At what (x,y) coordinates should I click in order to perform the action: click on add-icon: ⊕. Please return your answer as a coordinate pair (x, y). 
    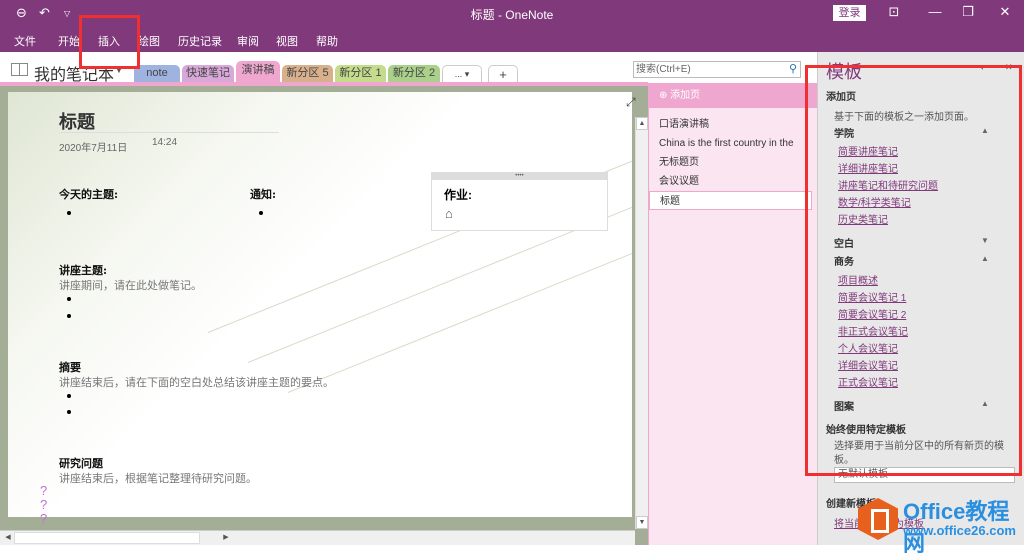
    Looking at the image, I should click on (663, 95).